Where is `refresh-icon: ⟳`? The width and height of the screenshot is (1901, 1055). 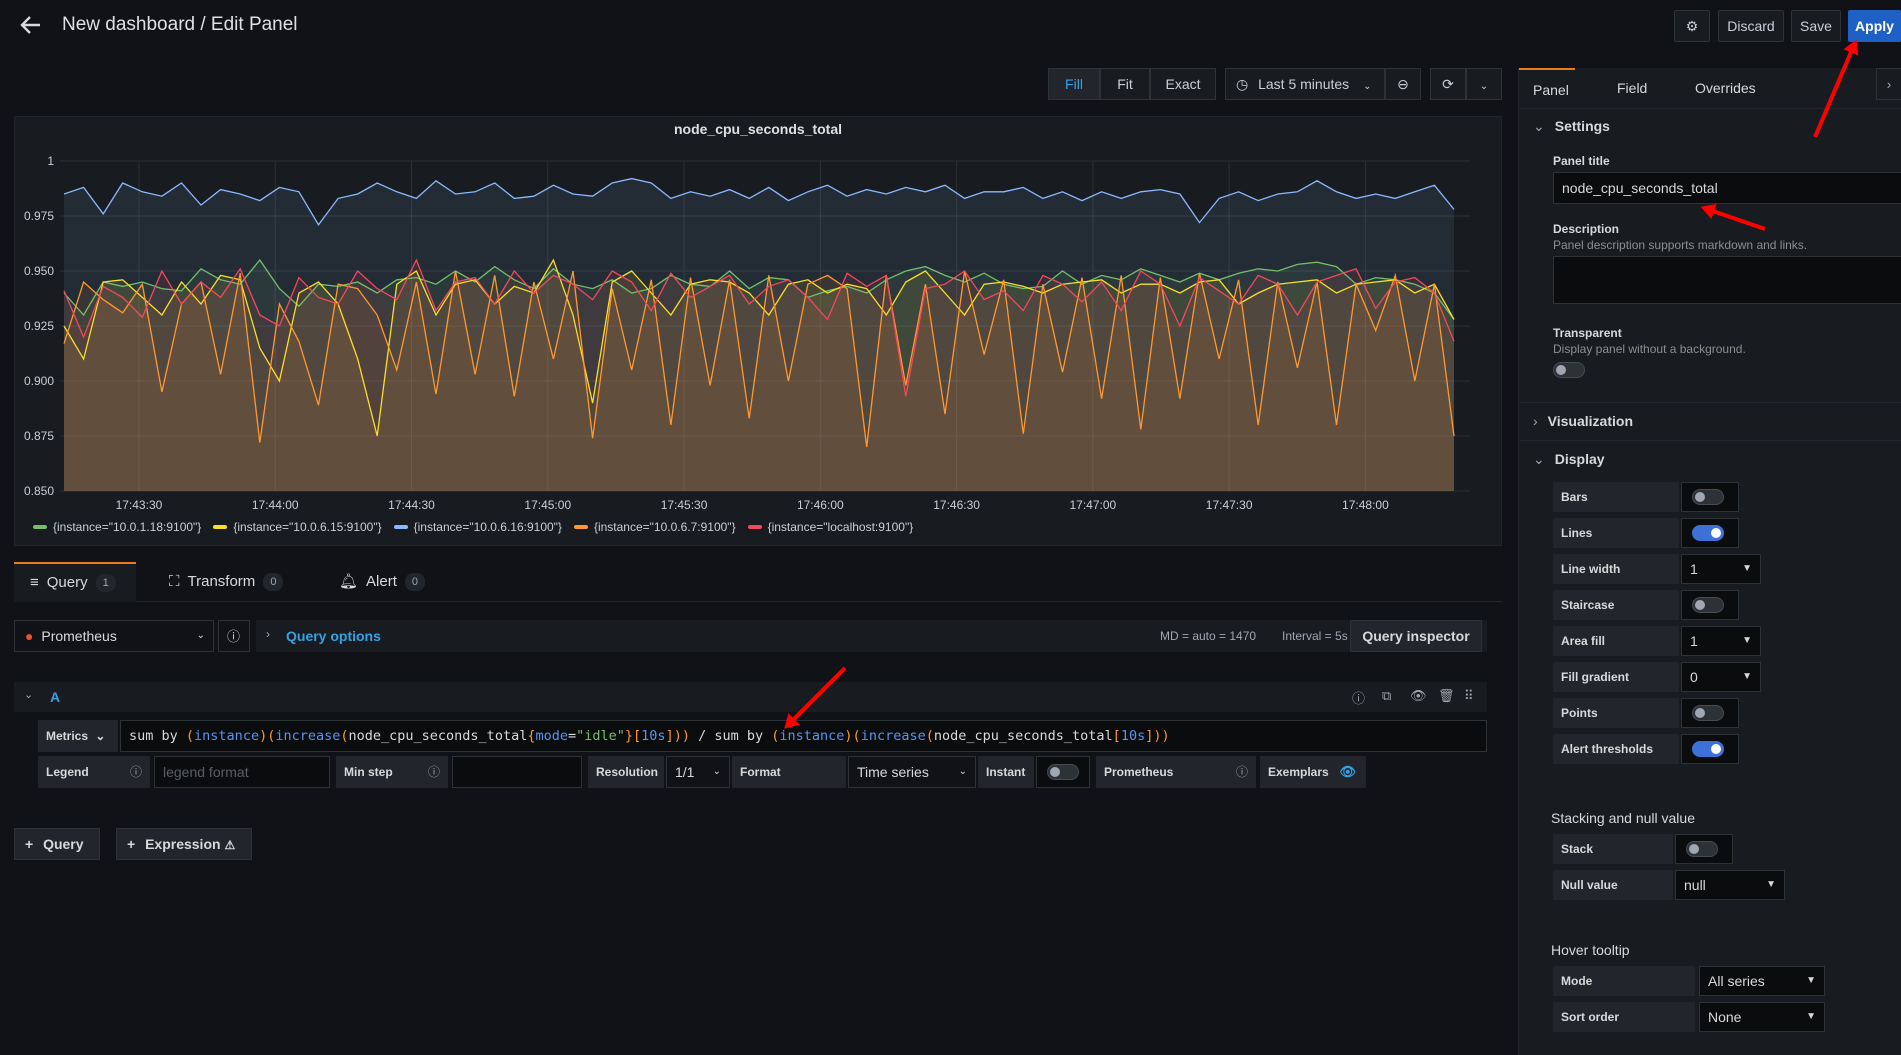
refresh-icon: ⟳ is located at coordinates (1448, 84).